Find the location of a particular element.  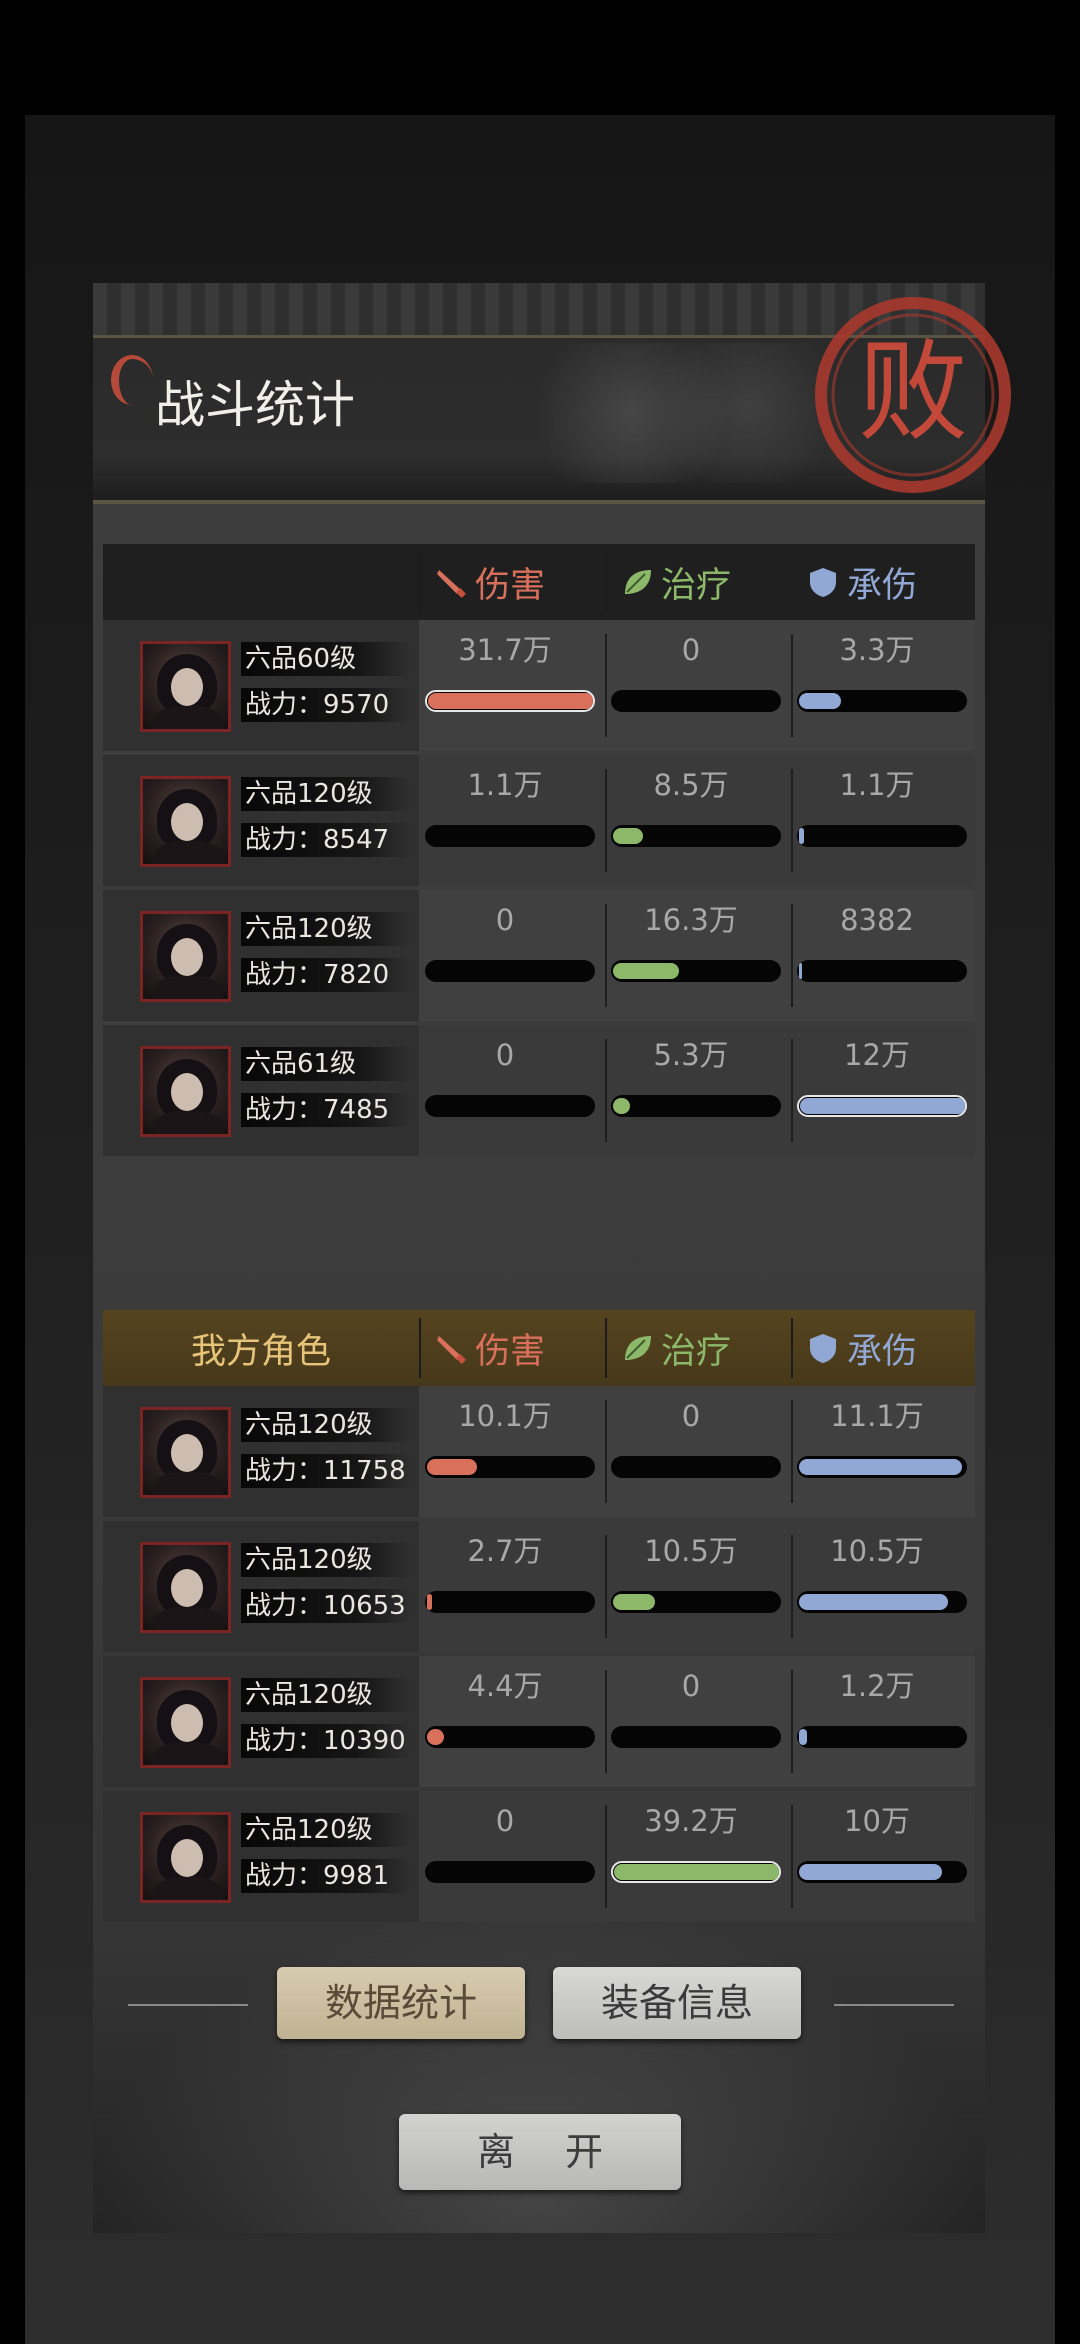

column-label-heal: 治疗 is located at coordinates (696, 1351).